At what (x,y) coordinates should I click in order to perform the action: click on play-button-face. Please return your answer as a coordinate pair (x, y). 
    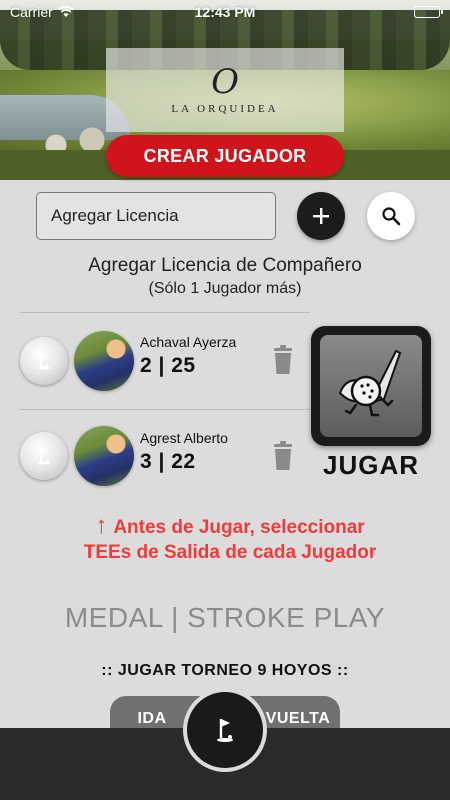
    Looking at the image, I should click on (371, 386).